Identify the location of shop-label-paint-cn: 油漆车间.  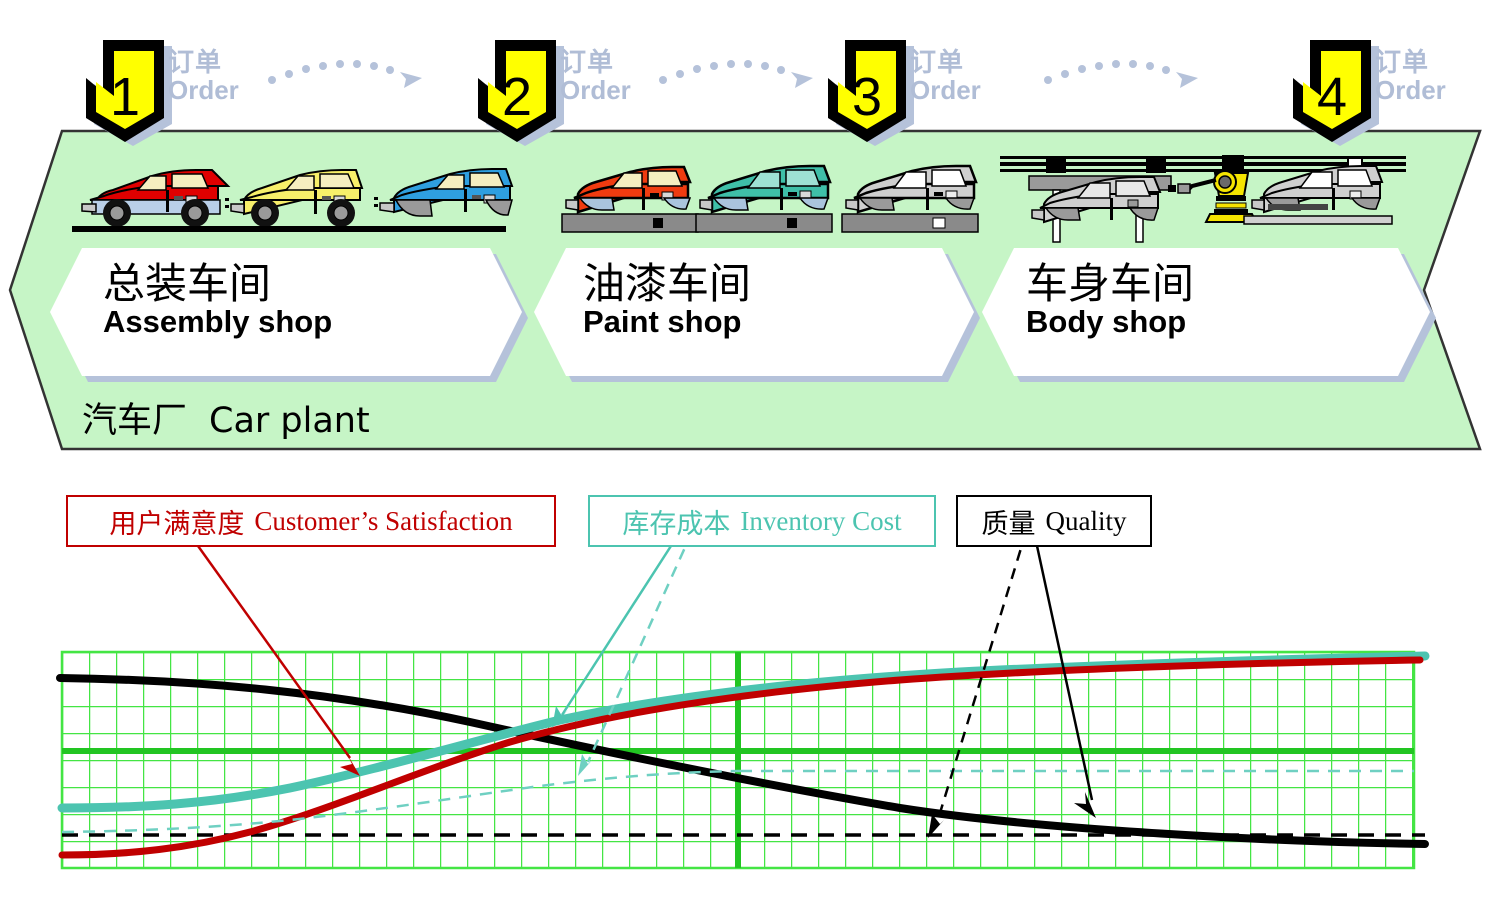
(667, 283).